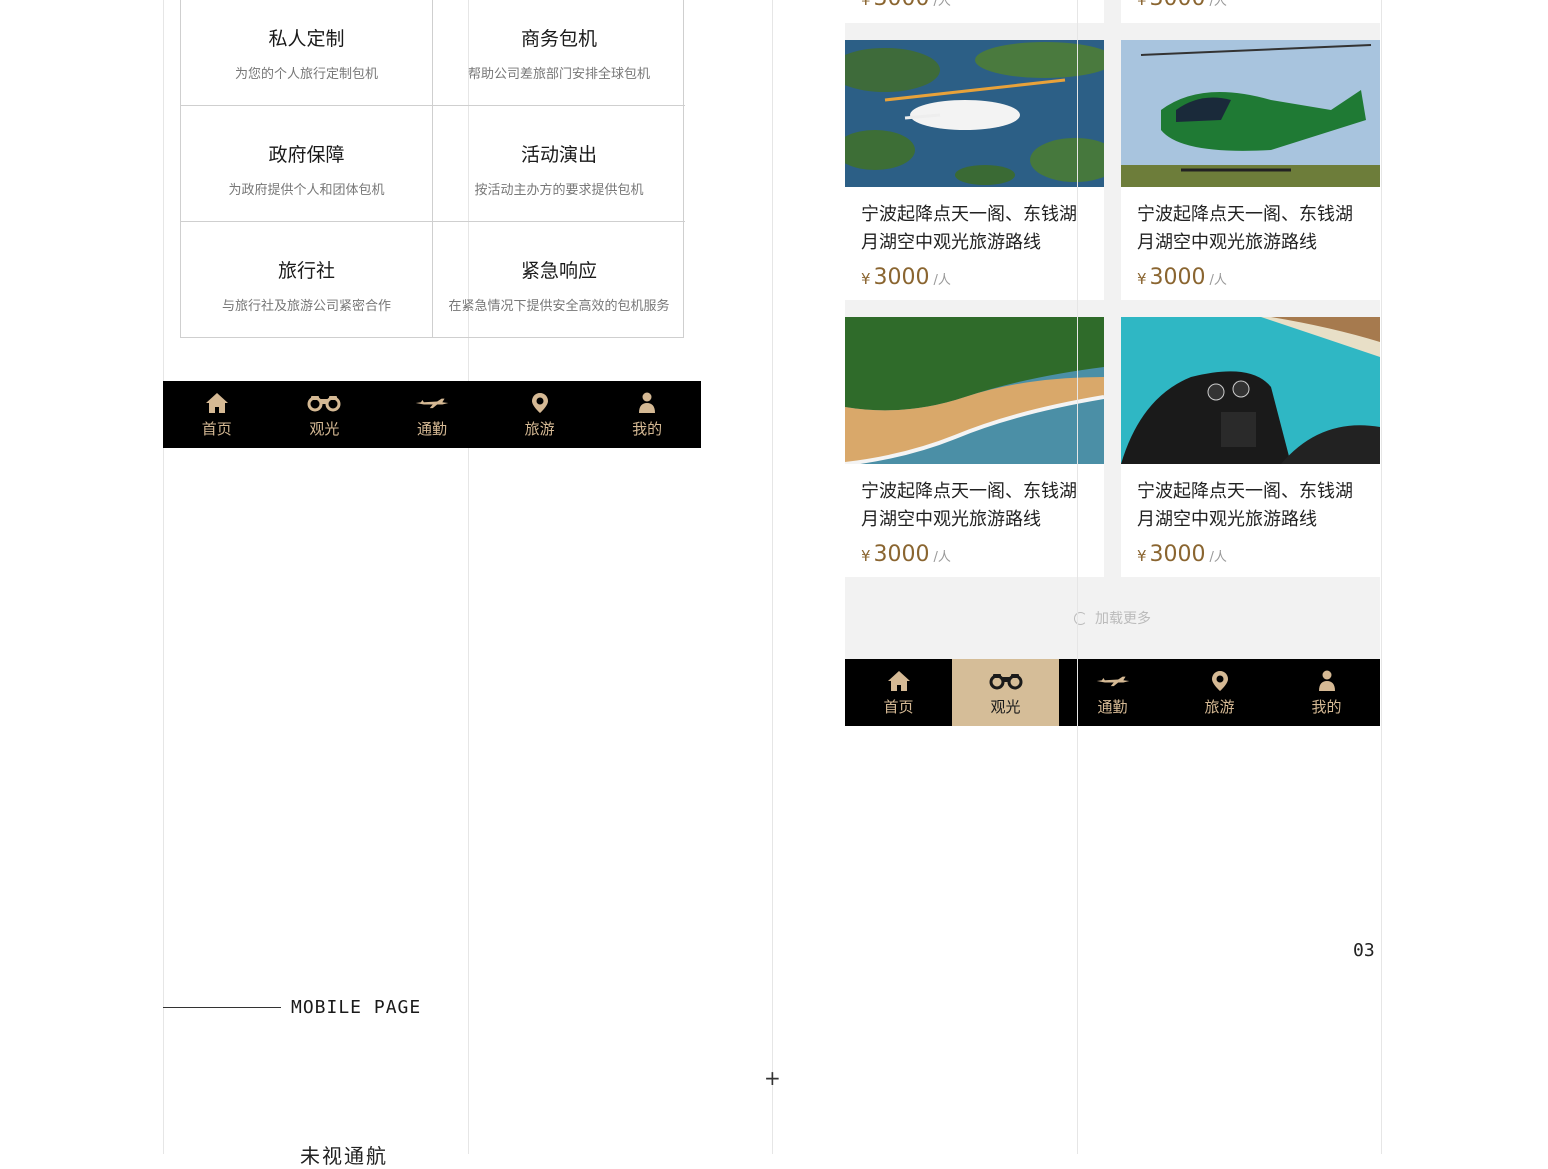 Image resolution: width=1548 pixels, height=1169 pixels. I want to click on service-desc: 为您的个人旅行定制包机, so click(306, 74).